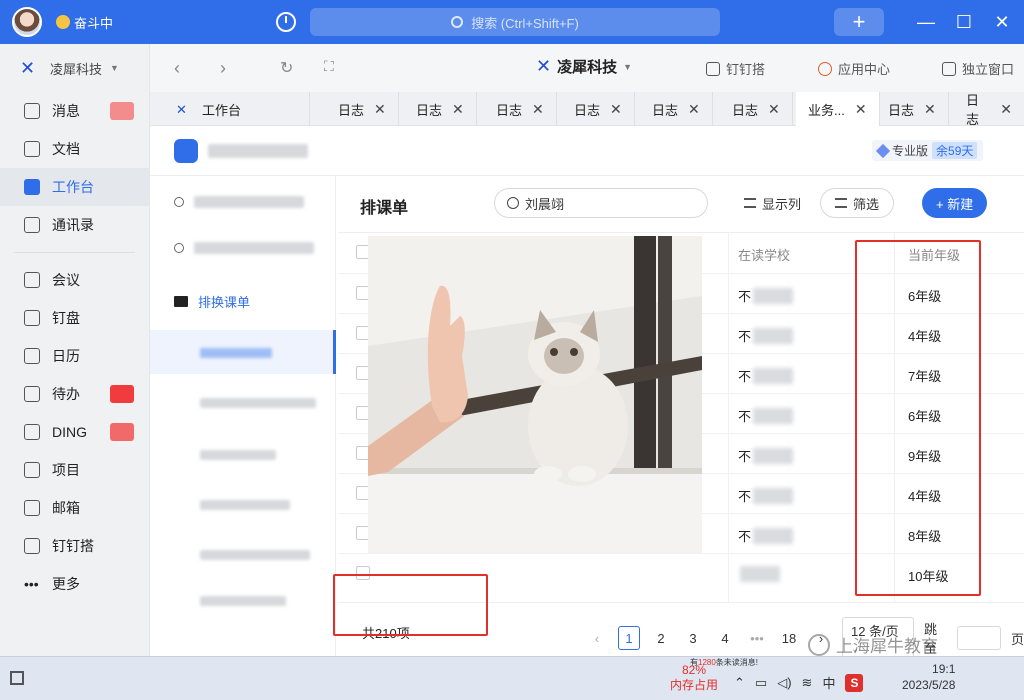 This screenshot has height=700, width=1024. Describe the element at coordinates (828, 682) in the screenshot. I see `ime-indicator: 中` at that location.